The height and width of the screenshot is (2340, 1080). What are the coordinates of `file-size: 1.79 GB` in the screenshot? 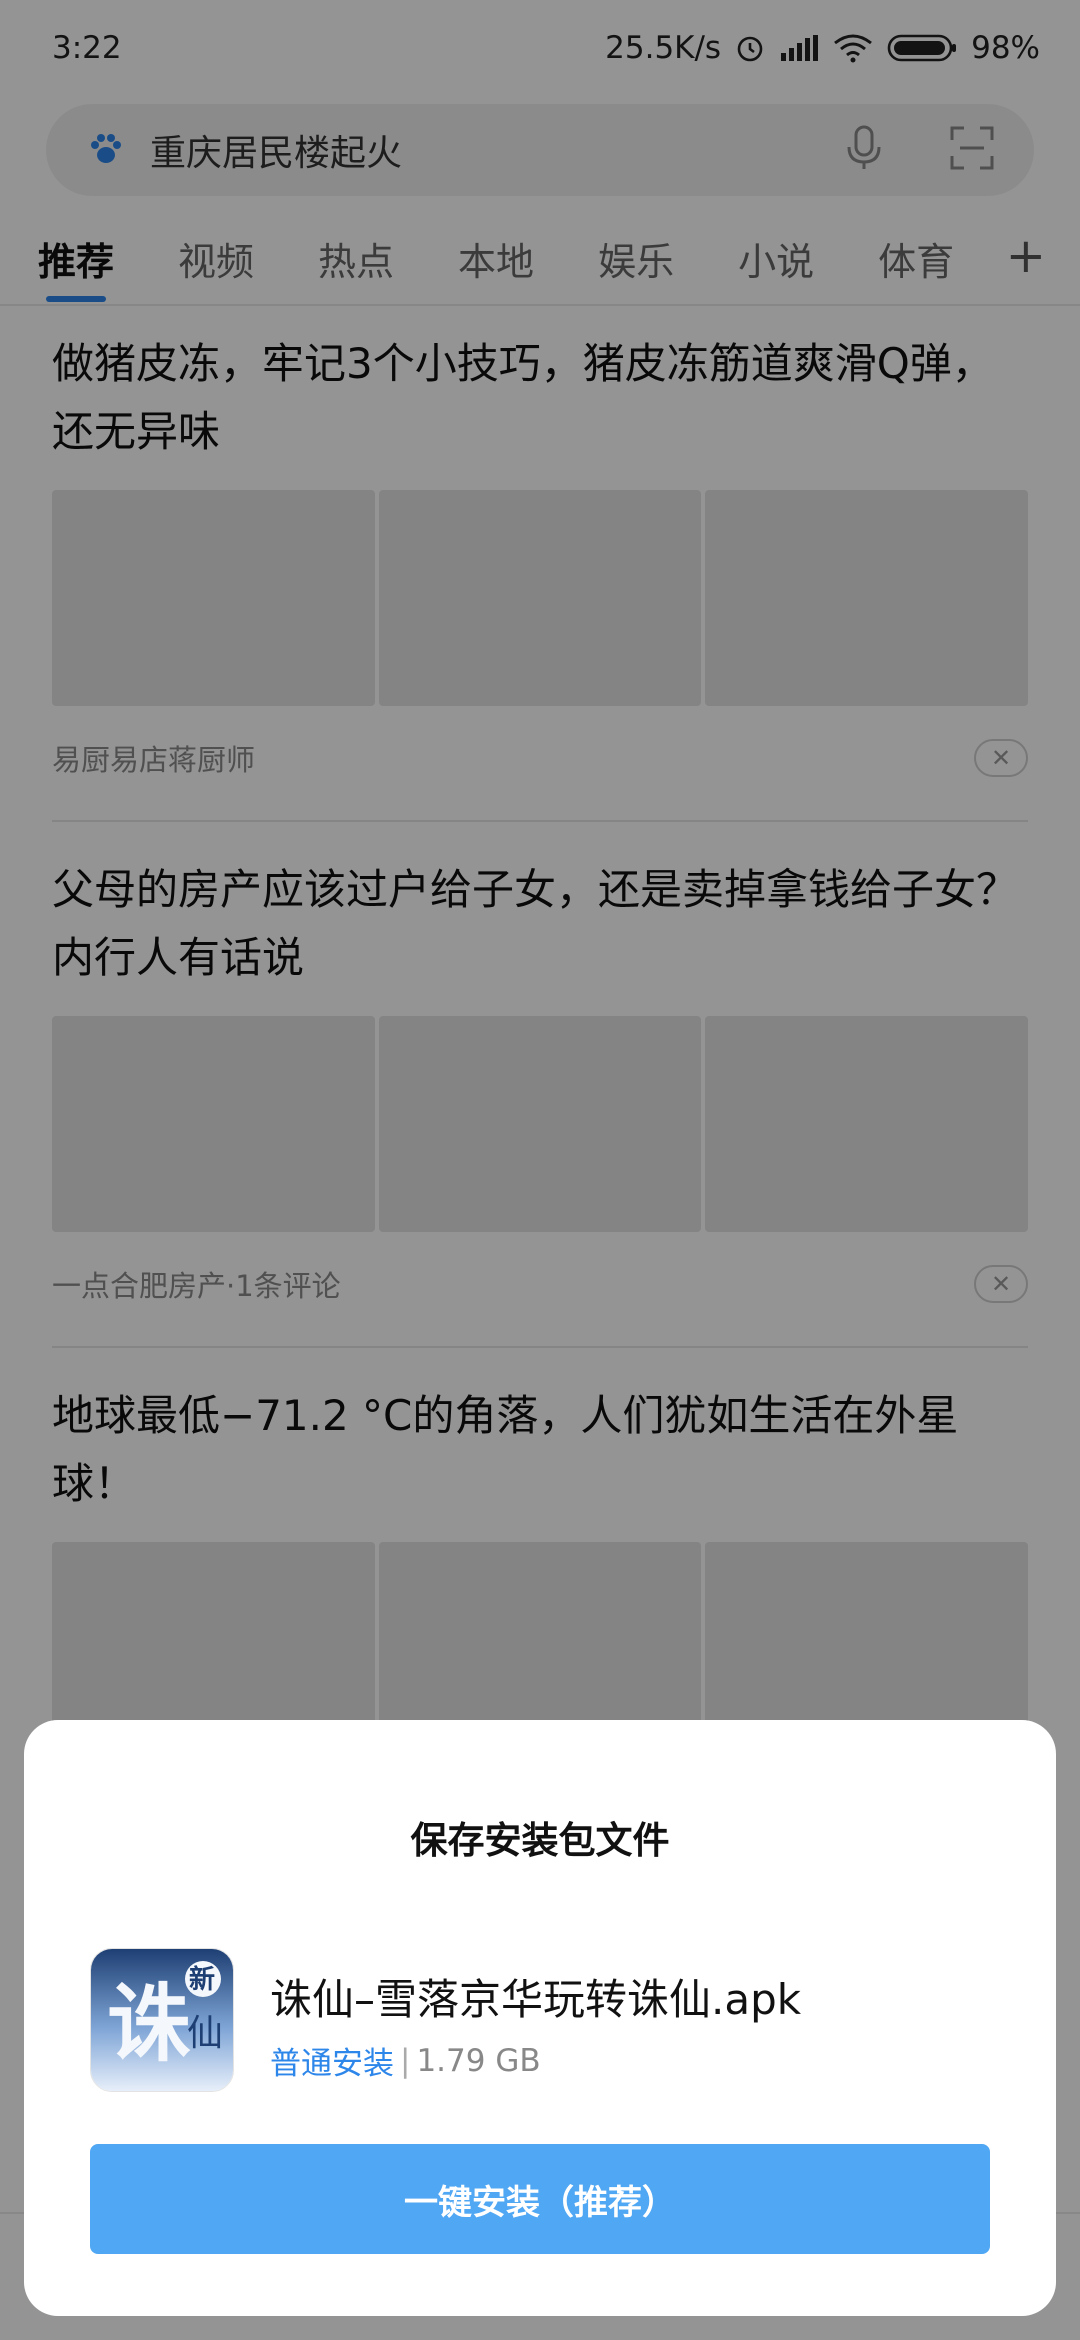 It's located at (478, 2060).